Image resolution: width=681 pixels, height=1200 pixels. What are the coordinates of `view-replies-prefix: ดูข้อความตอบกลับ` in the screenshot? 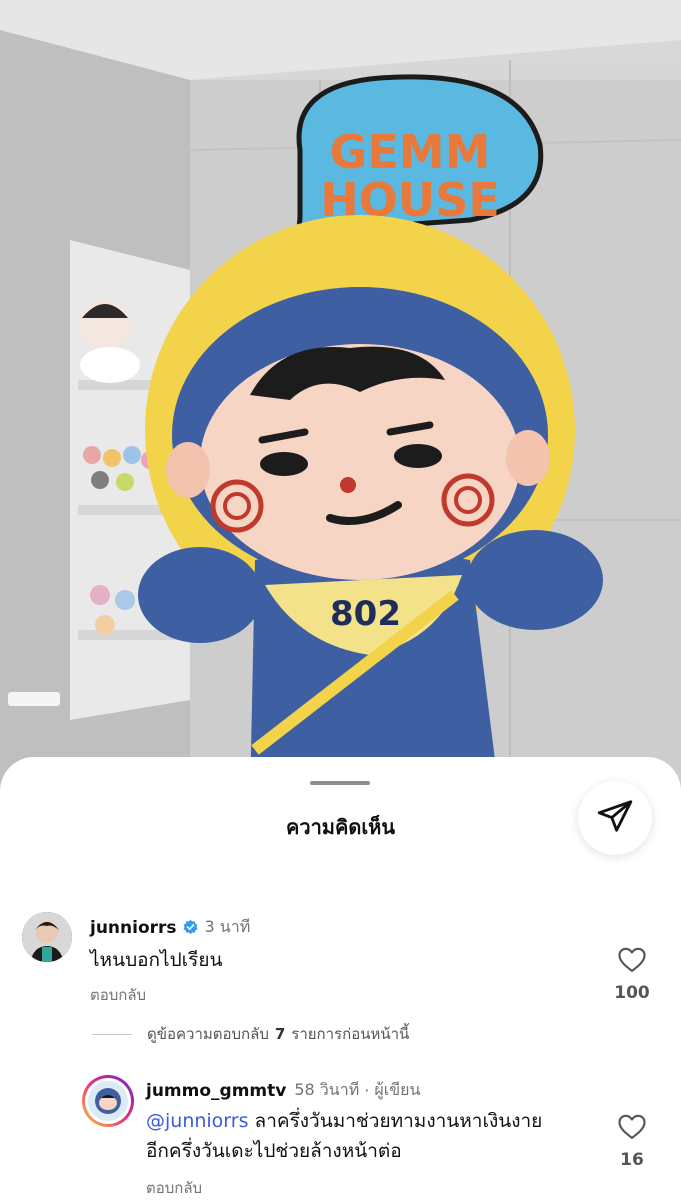 It's located at (208, 1034).